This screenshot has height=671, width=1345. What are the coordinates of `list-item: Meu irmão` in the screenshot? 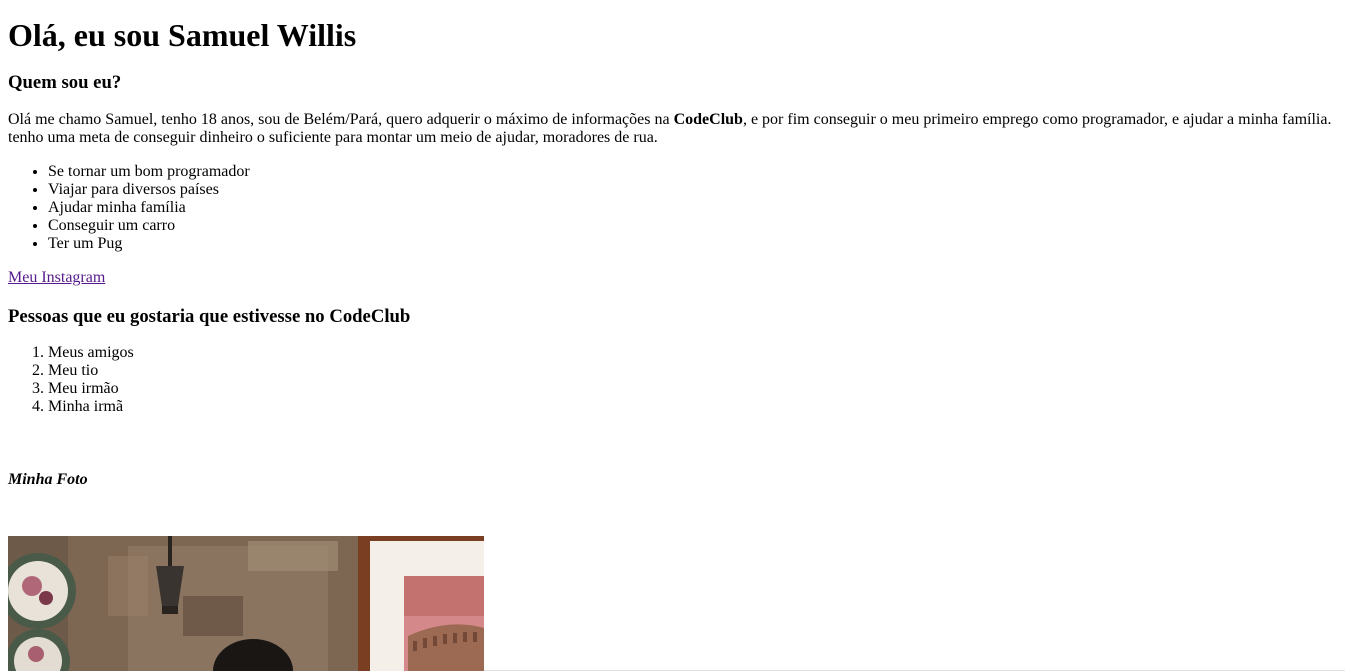 It's located at (692, 389).